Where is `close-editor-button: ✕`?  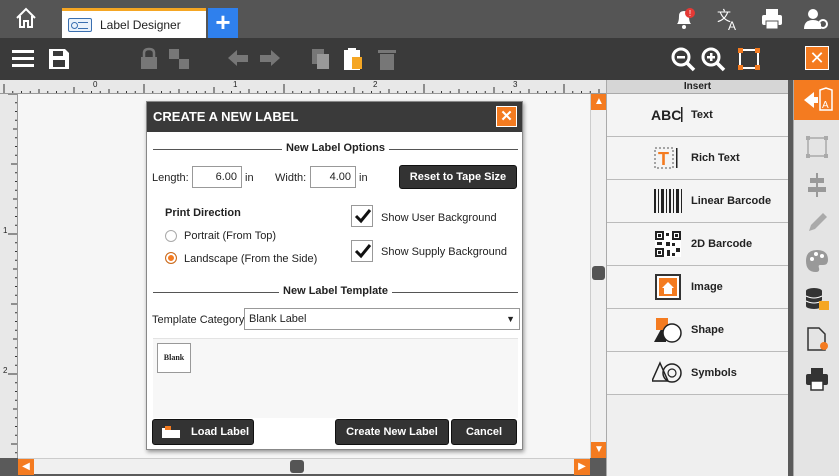
close-editor-button: ✕ is located at coordinates (817, 58).